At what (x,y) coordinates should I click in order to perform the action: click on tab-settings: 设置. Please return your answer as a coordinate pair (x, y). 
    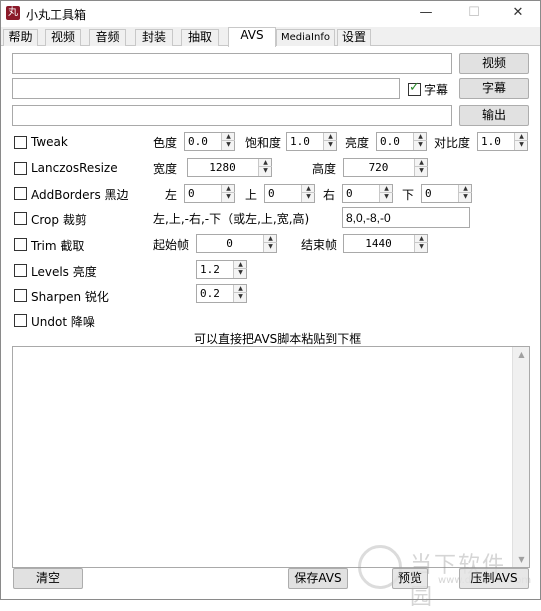
    Looking at the image, I should click on (354, 37).